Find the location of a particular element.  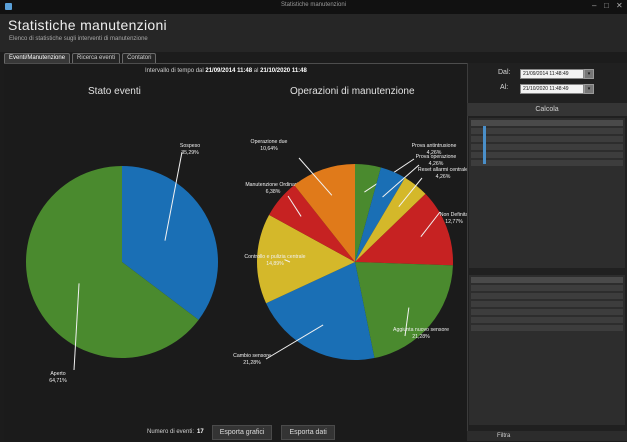

slice-label: Aggiunta nuovo sensore is located at coordinates (421, 330).